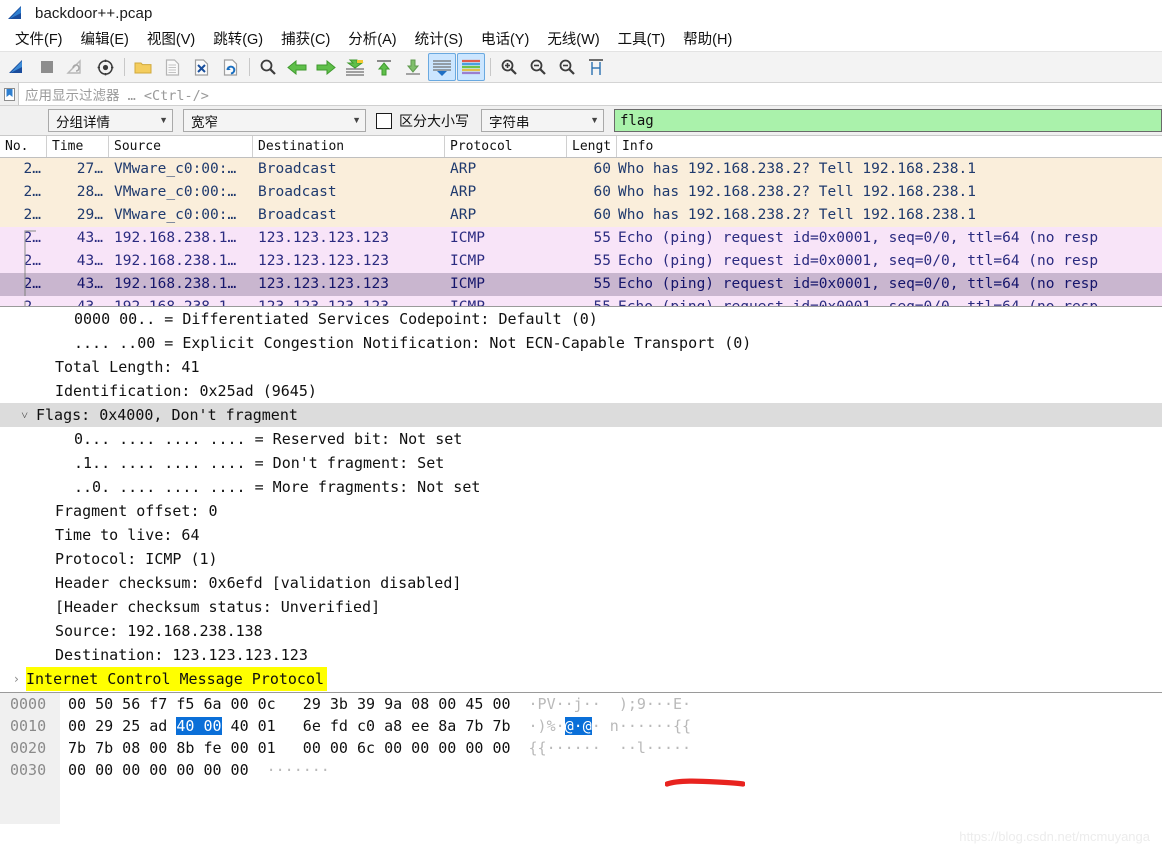 The image size is (1162, 852). Describe the element at coordinates (384, 120) in the screenshot. I see `checkbox-box` at that location.